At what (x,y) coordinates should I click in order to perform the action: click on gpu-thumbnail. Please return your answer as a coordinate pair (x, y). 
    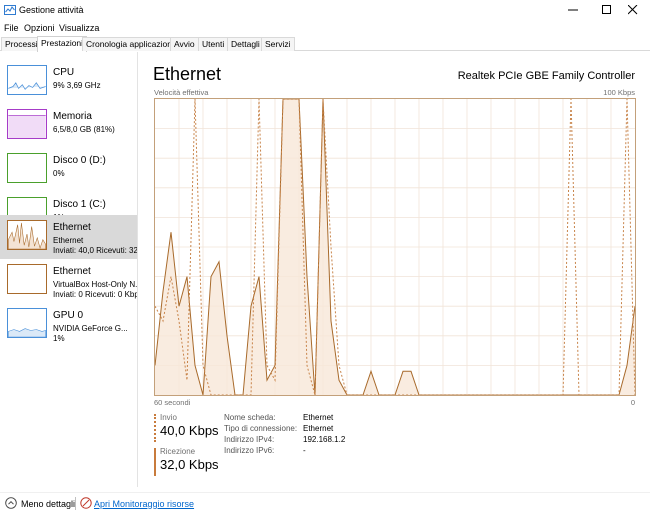
    Looking at the image, I should click on (27, 323).